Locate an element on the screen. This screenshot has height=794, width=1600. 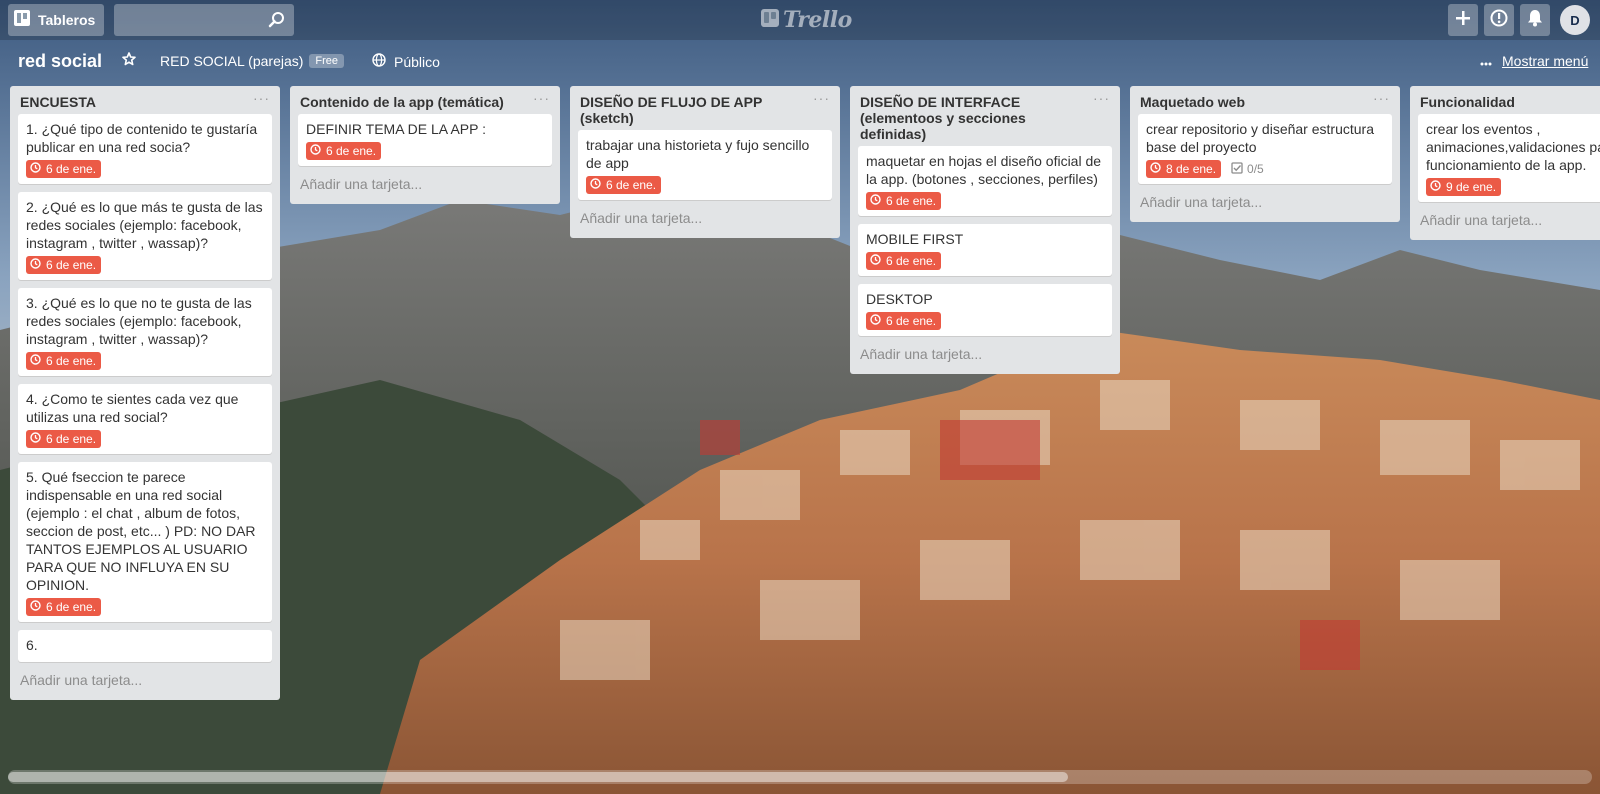
more-dots-icon is located at coordinates (1486, 61).